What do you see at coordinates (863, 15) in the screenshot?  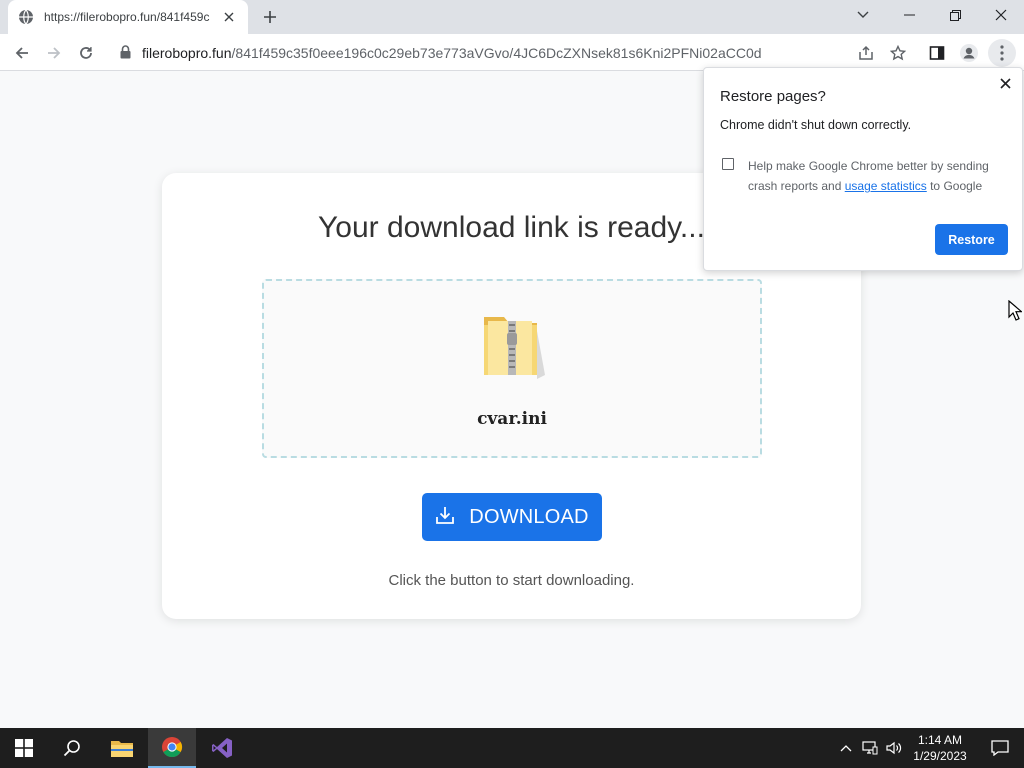 I see `tab-search-icon` at bounding box center [863, 15].